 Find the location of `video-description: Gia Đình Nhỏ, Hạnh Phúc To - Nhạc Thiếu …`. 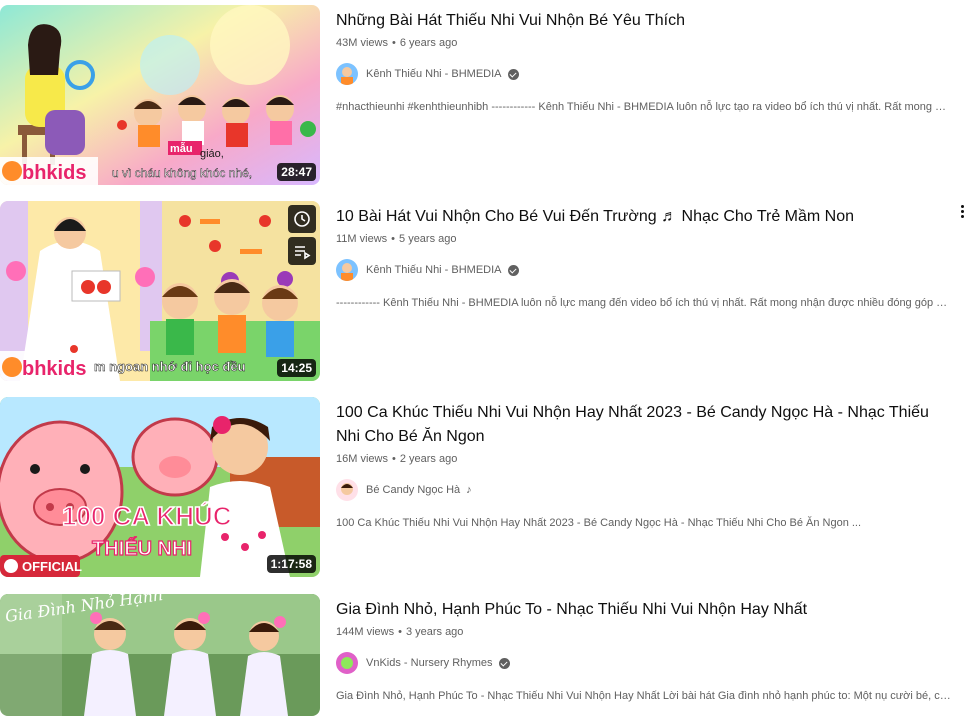

video-description: Gia Đình Nhỏ, Hạnh Phúc To - Nhạc Thiếu … is located at coordinates (644, 696).